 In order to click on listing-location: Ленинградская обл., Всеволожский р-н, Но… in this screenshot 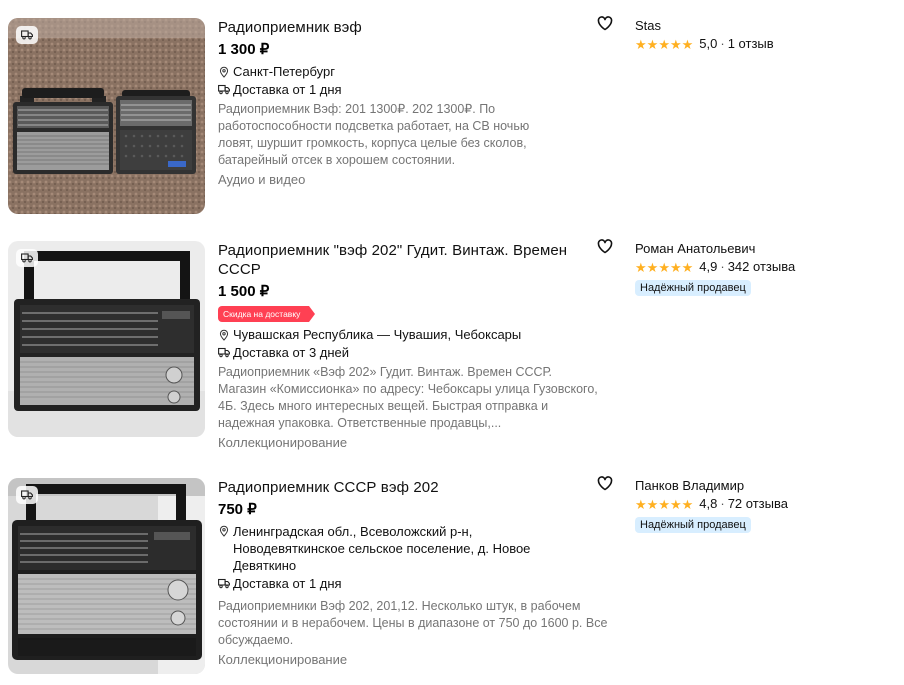, I will do `click(408, 548)`.